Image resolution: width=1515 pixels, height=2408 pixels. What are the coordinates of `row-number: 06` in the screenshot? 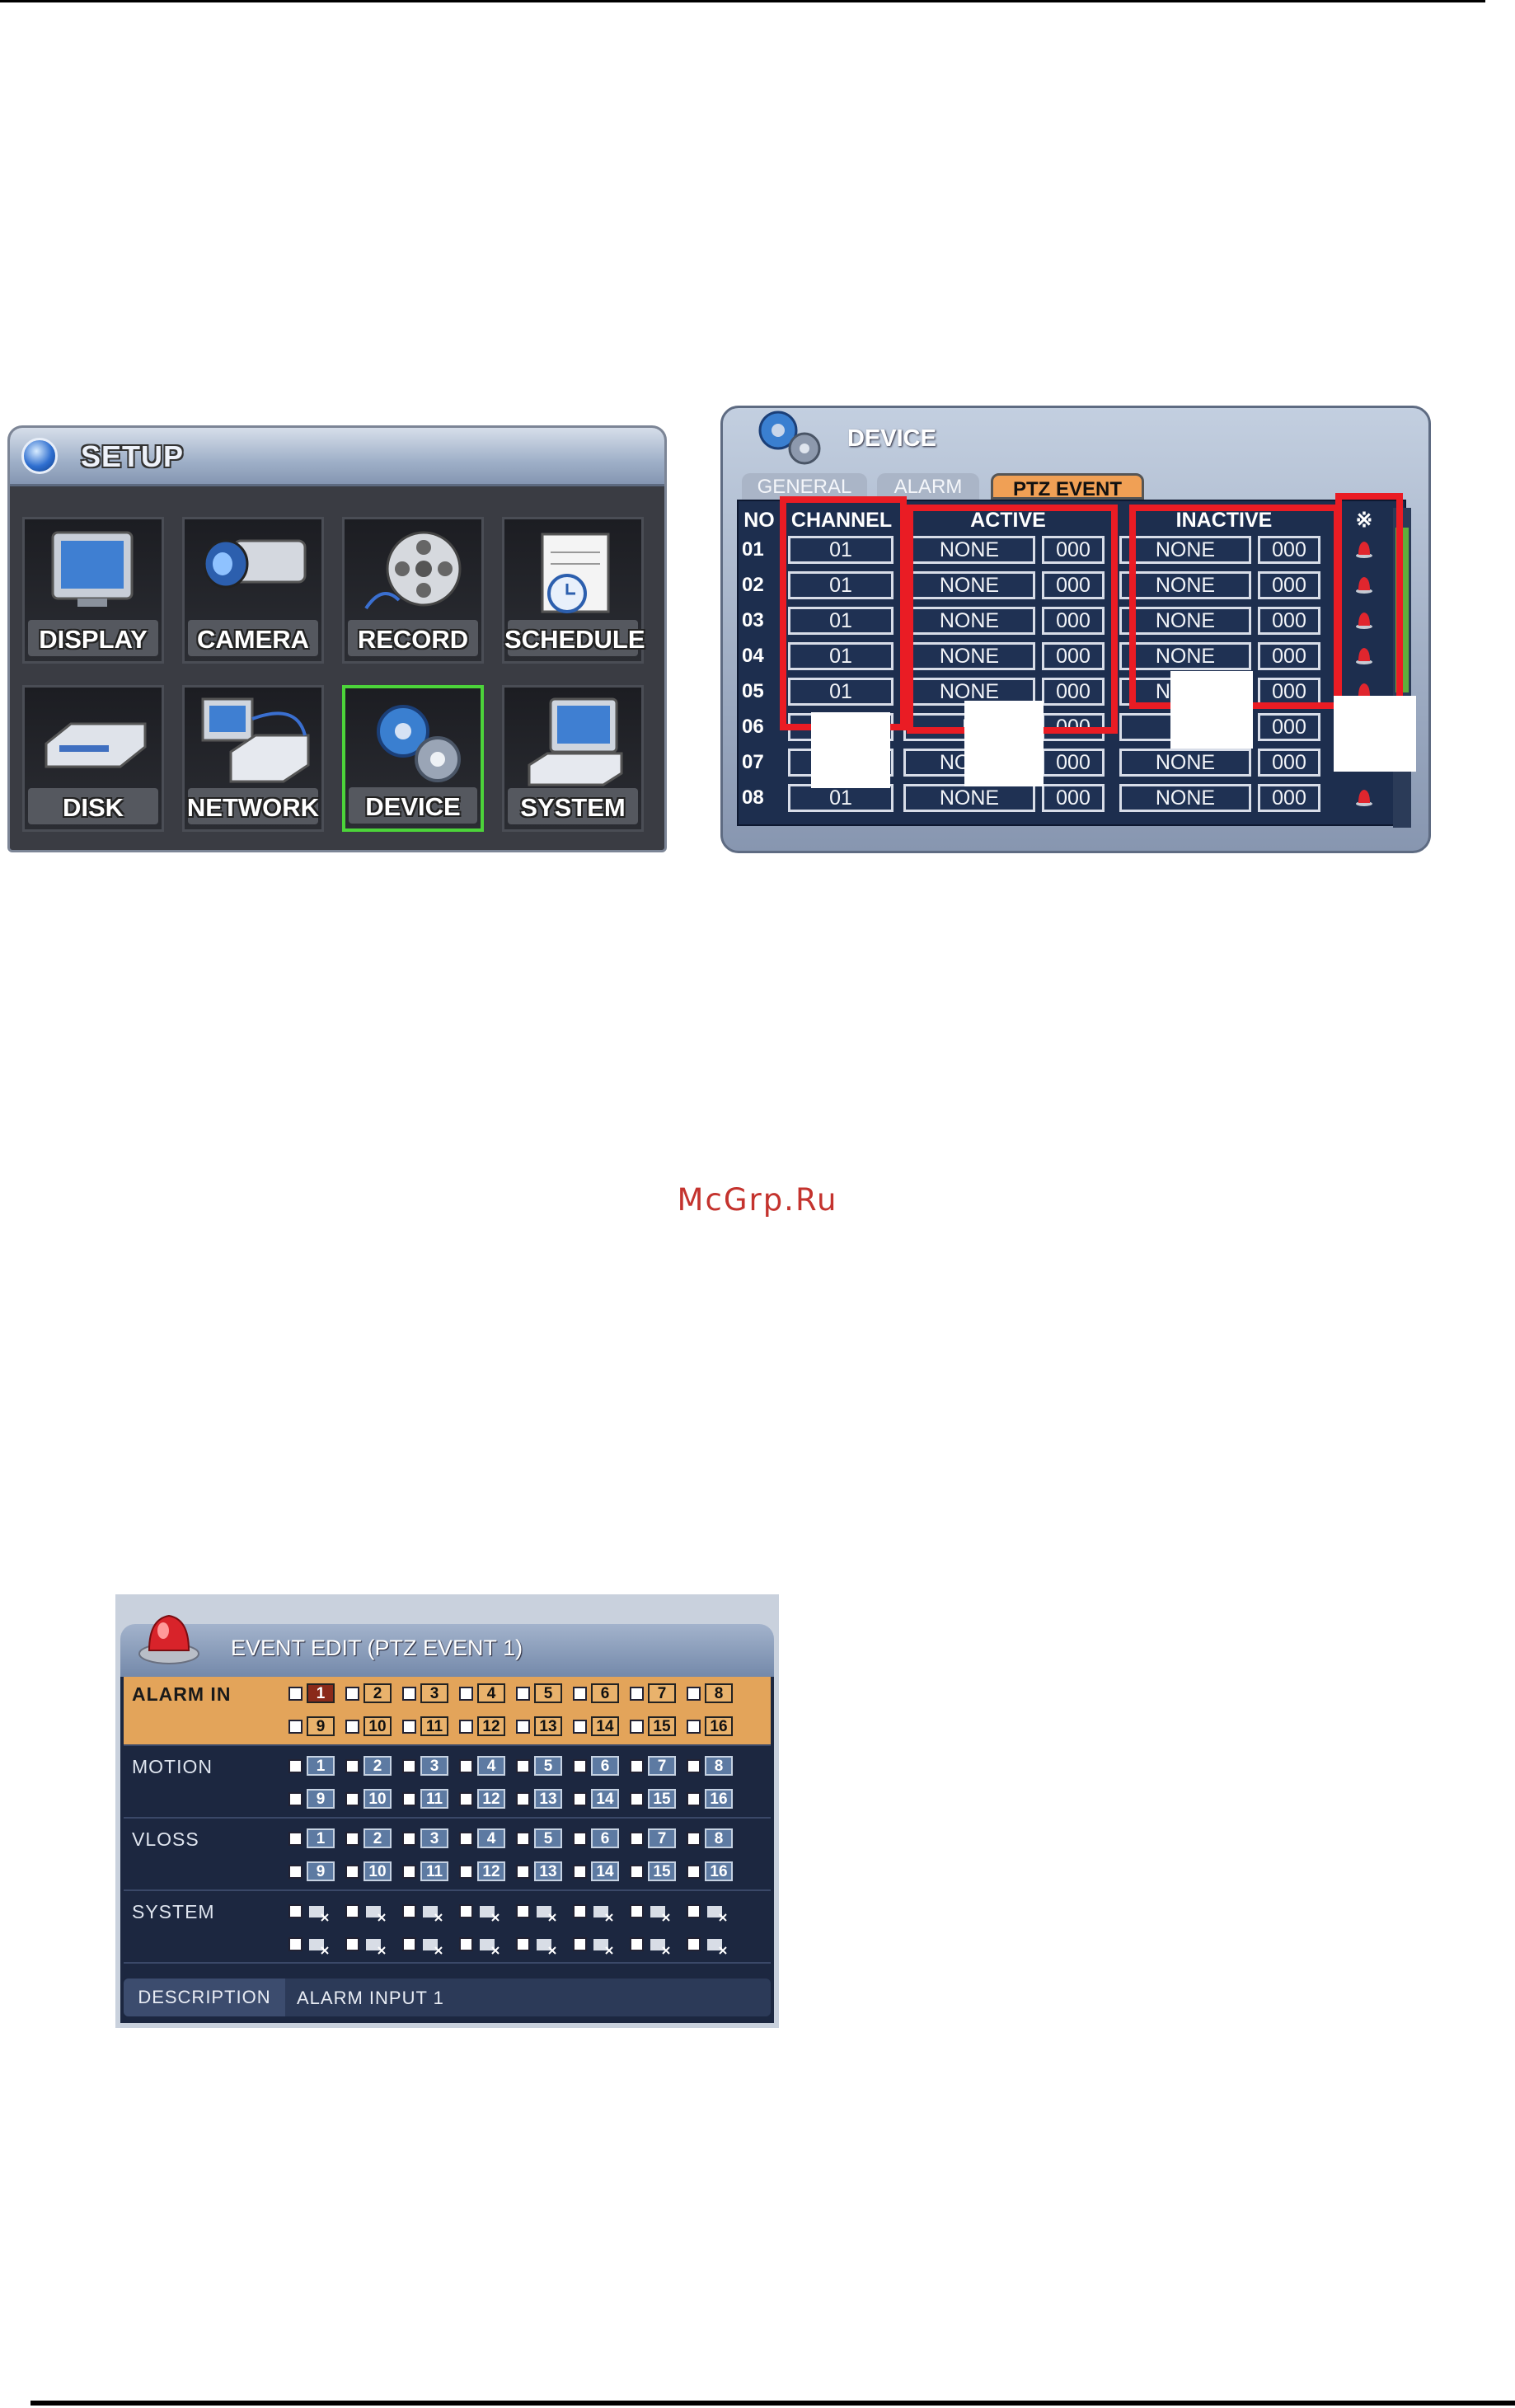 It's located at (753, 727).